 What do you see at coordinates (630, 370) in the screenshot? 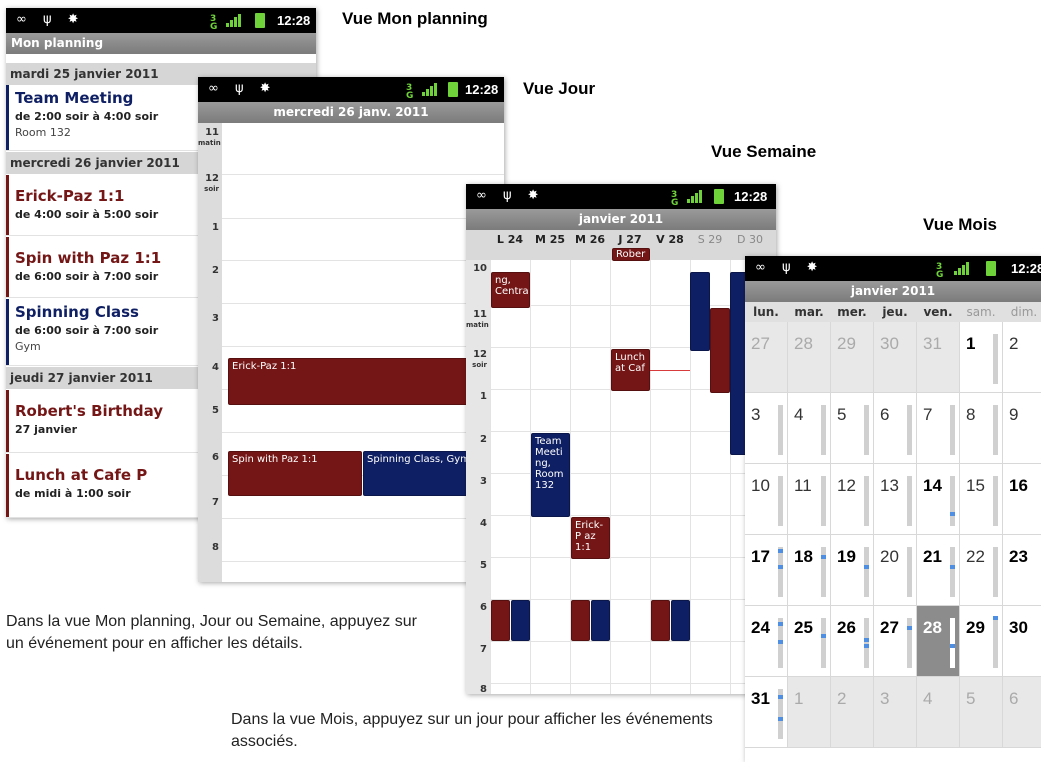
I see `week-event-lunch: Lunch at Caf` at bounding box center [630, 370].